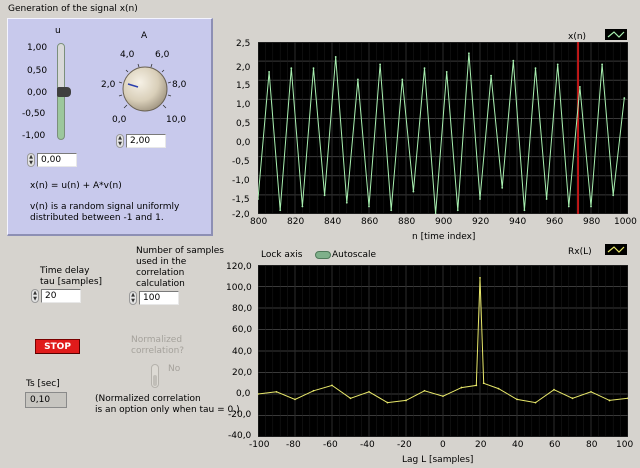 This screenshot has width=640, height=468. I want to click on tau-spinner: ▲ ▼, so click(35, 296).